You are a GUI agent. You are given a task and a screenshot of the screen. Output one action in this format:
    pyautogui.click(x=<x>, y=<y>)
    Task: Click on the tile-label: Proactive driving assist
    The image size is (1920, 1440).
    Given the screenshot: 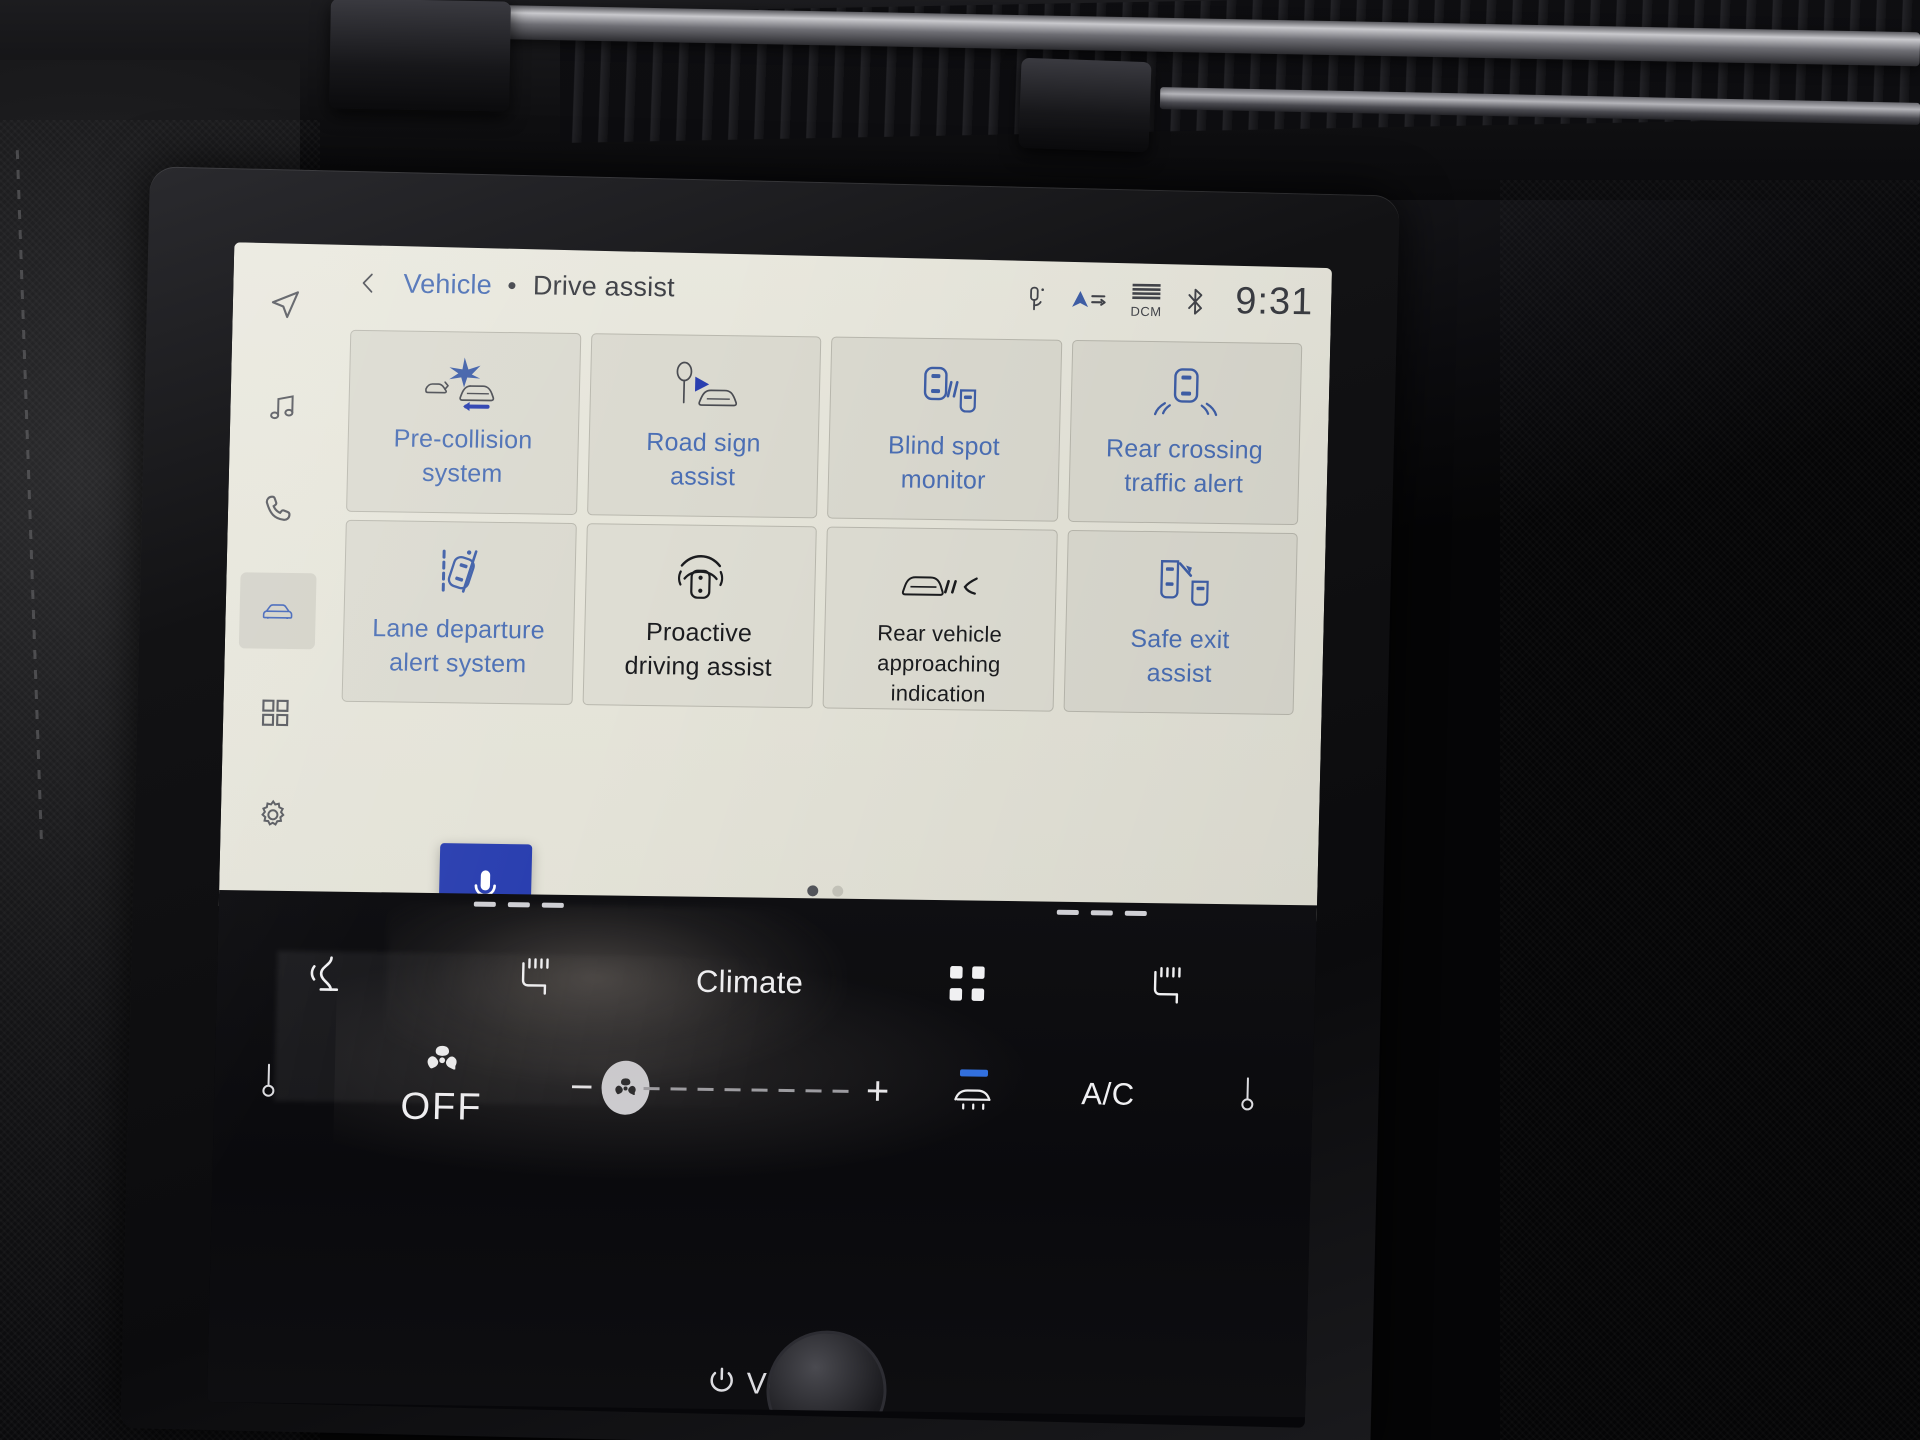 What is the action you would take?
    pyautogui.click(x=698, y=649)
    